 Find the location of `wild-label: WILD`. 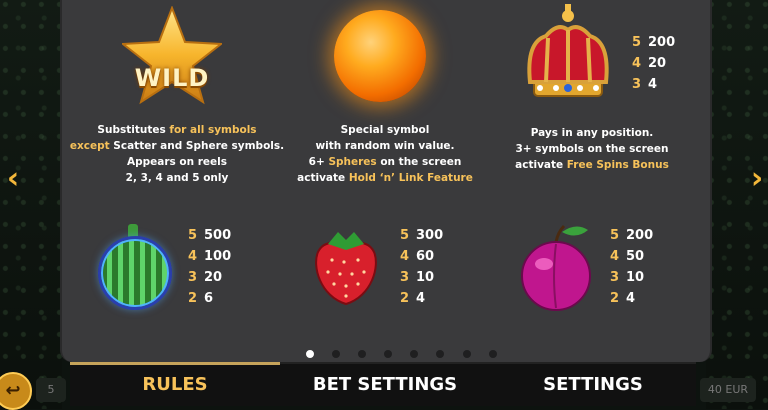

wild-label: WILD is located at coordinates (172, 78).